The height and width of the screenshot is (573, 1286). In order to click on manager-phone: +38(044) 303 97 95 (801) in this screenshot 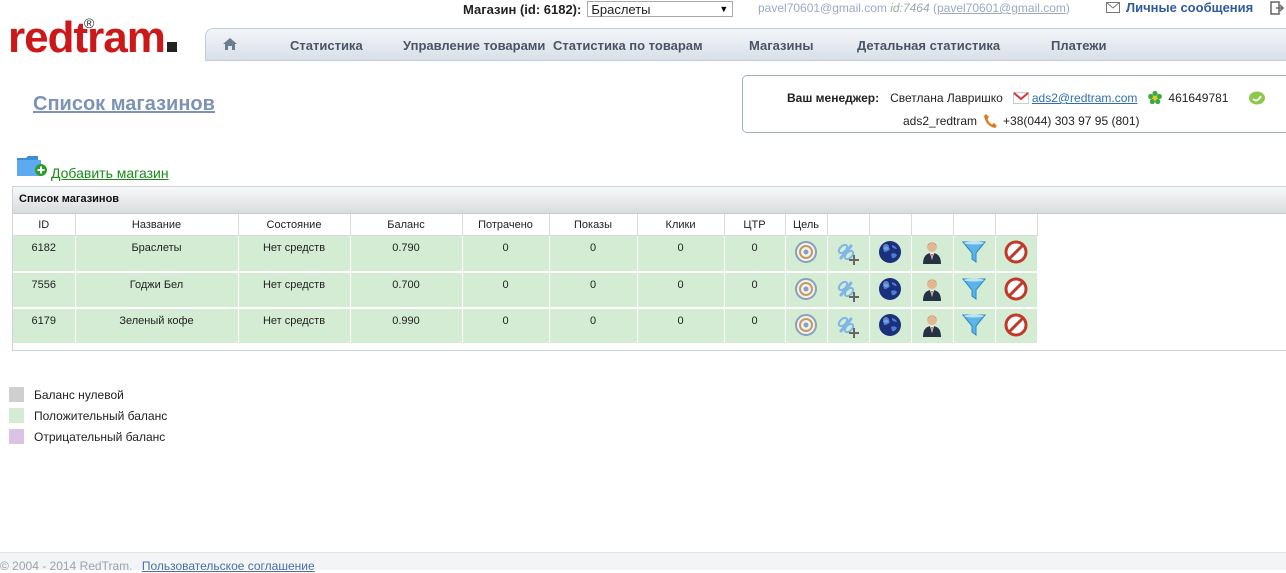, I will do `click(1071, 121)`.